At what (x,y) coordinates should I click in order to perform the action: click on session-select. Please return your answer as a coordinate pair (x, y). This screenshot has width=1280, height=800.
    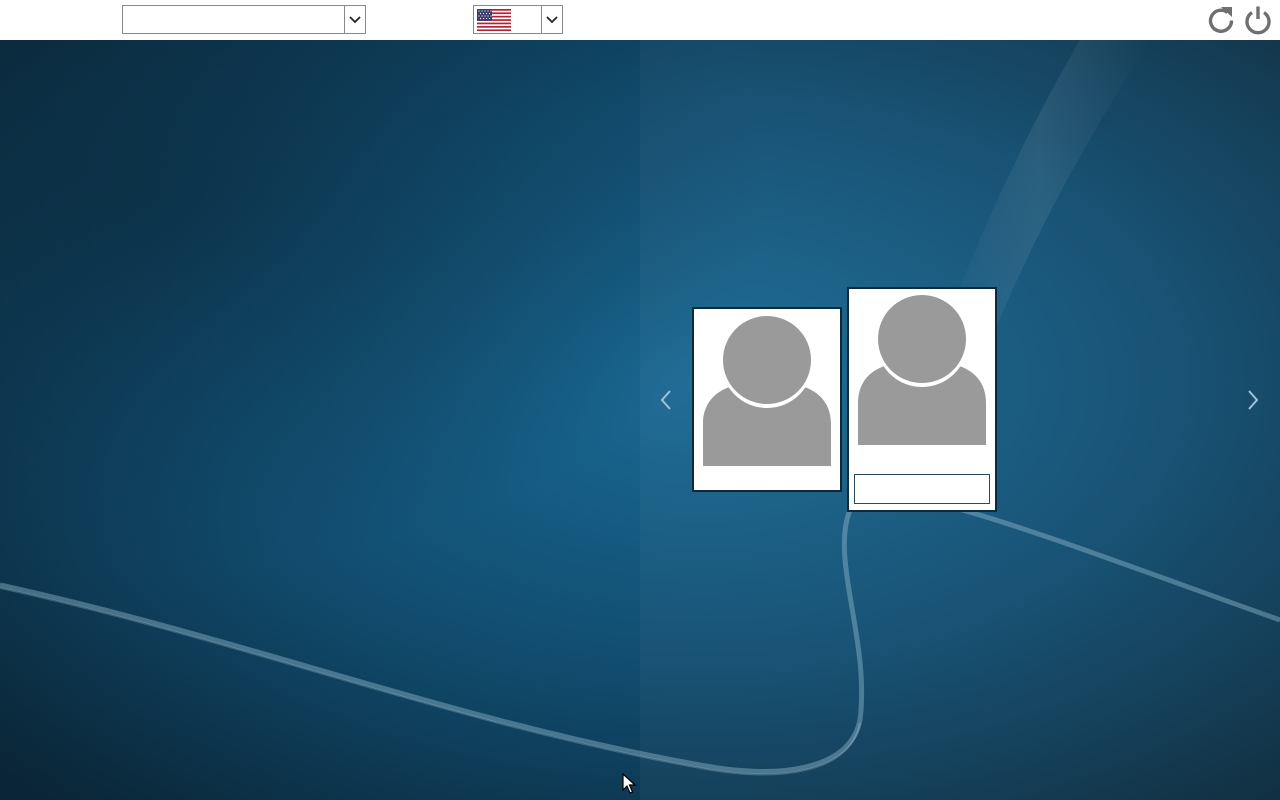
    Looking at the image, I should click on (244, 19).